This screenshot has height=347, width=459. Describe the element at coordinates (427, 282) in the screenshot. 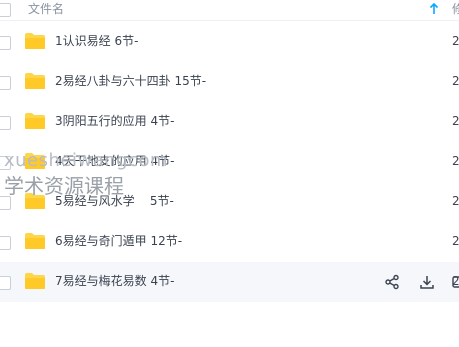

I see `download-icon` at that location.